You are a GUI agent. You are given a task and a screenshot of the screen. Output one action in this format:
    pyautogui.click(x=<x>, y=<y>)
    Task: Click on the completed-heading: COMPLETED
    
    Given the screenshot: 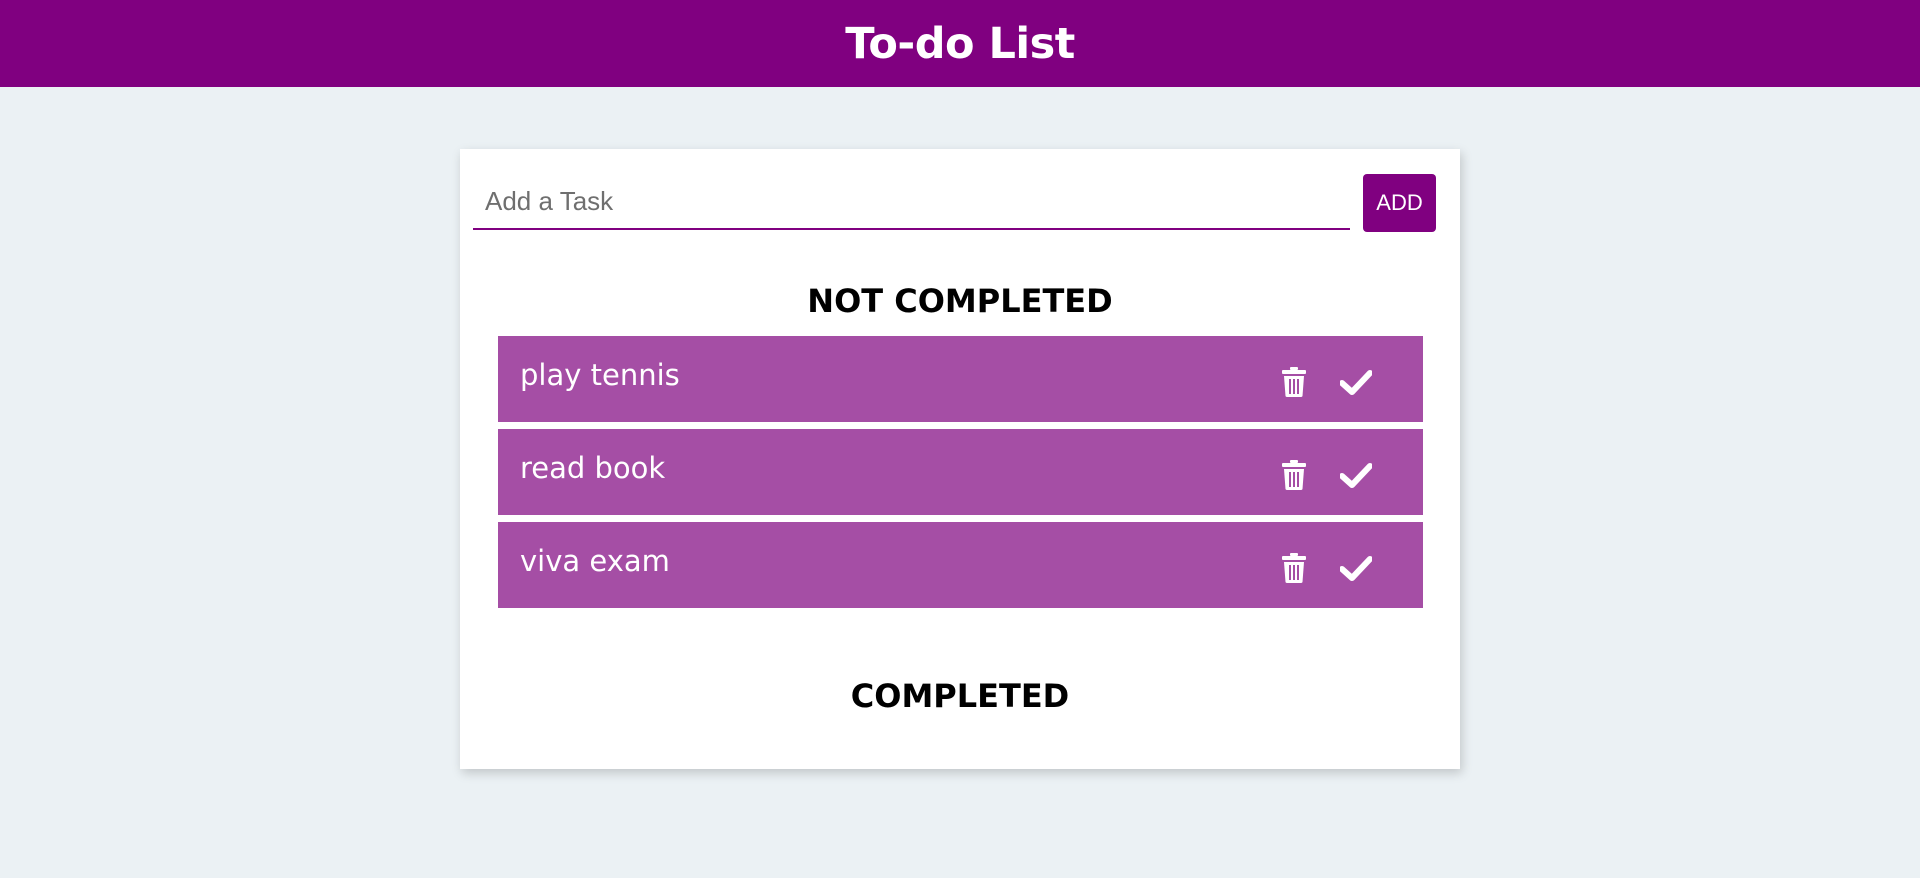 What is the action you would take?
    pyautogui.click(x=960, y=696)
    